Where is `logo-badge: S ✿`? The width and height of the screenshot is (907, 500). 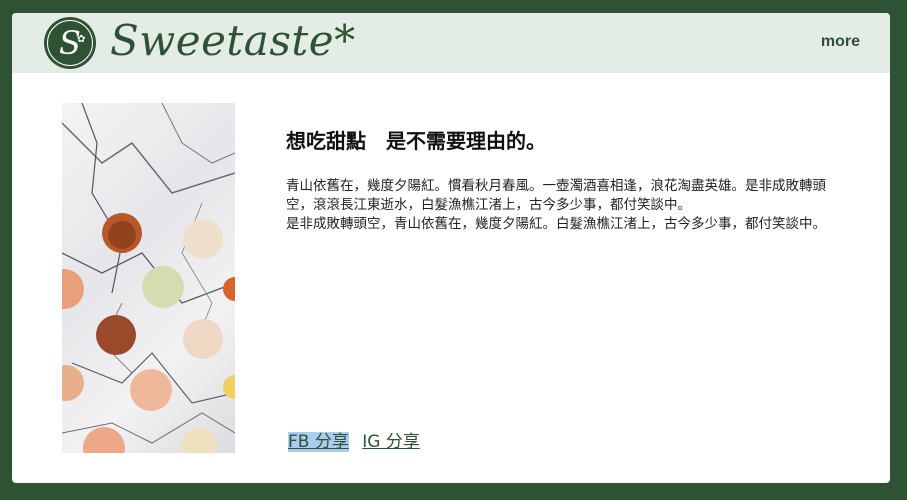 logo-badge: S ✿ is located at coordinates (70, 43).